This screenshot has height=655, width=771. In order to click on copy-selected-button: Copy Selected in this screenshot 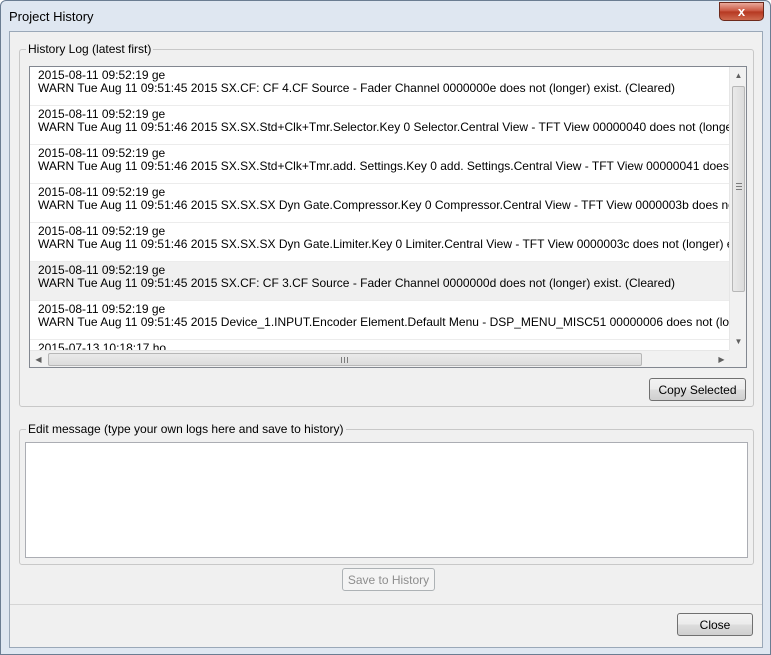, I will do `click(697, 389)`.